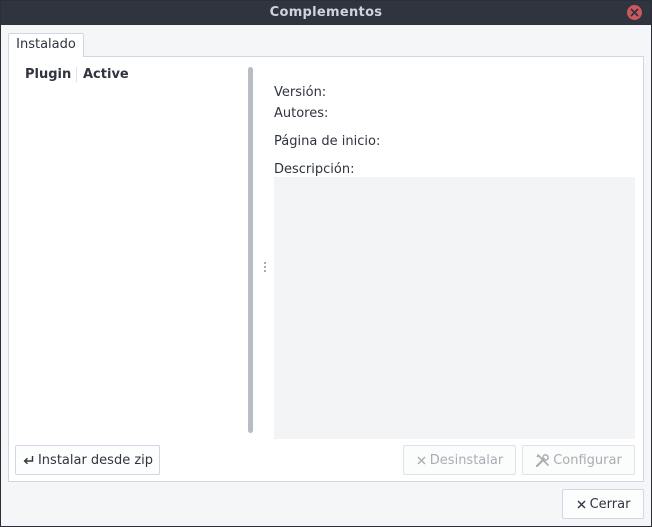  I want to click on column-header-active: Active, so click(103, 74).